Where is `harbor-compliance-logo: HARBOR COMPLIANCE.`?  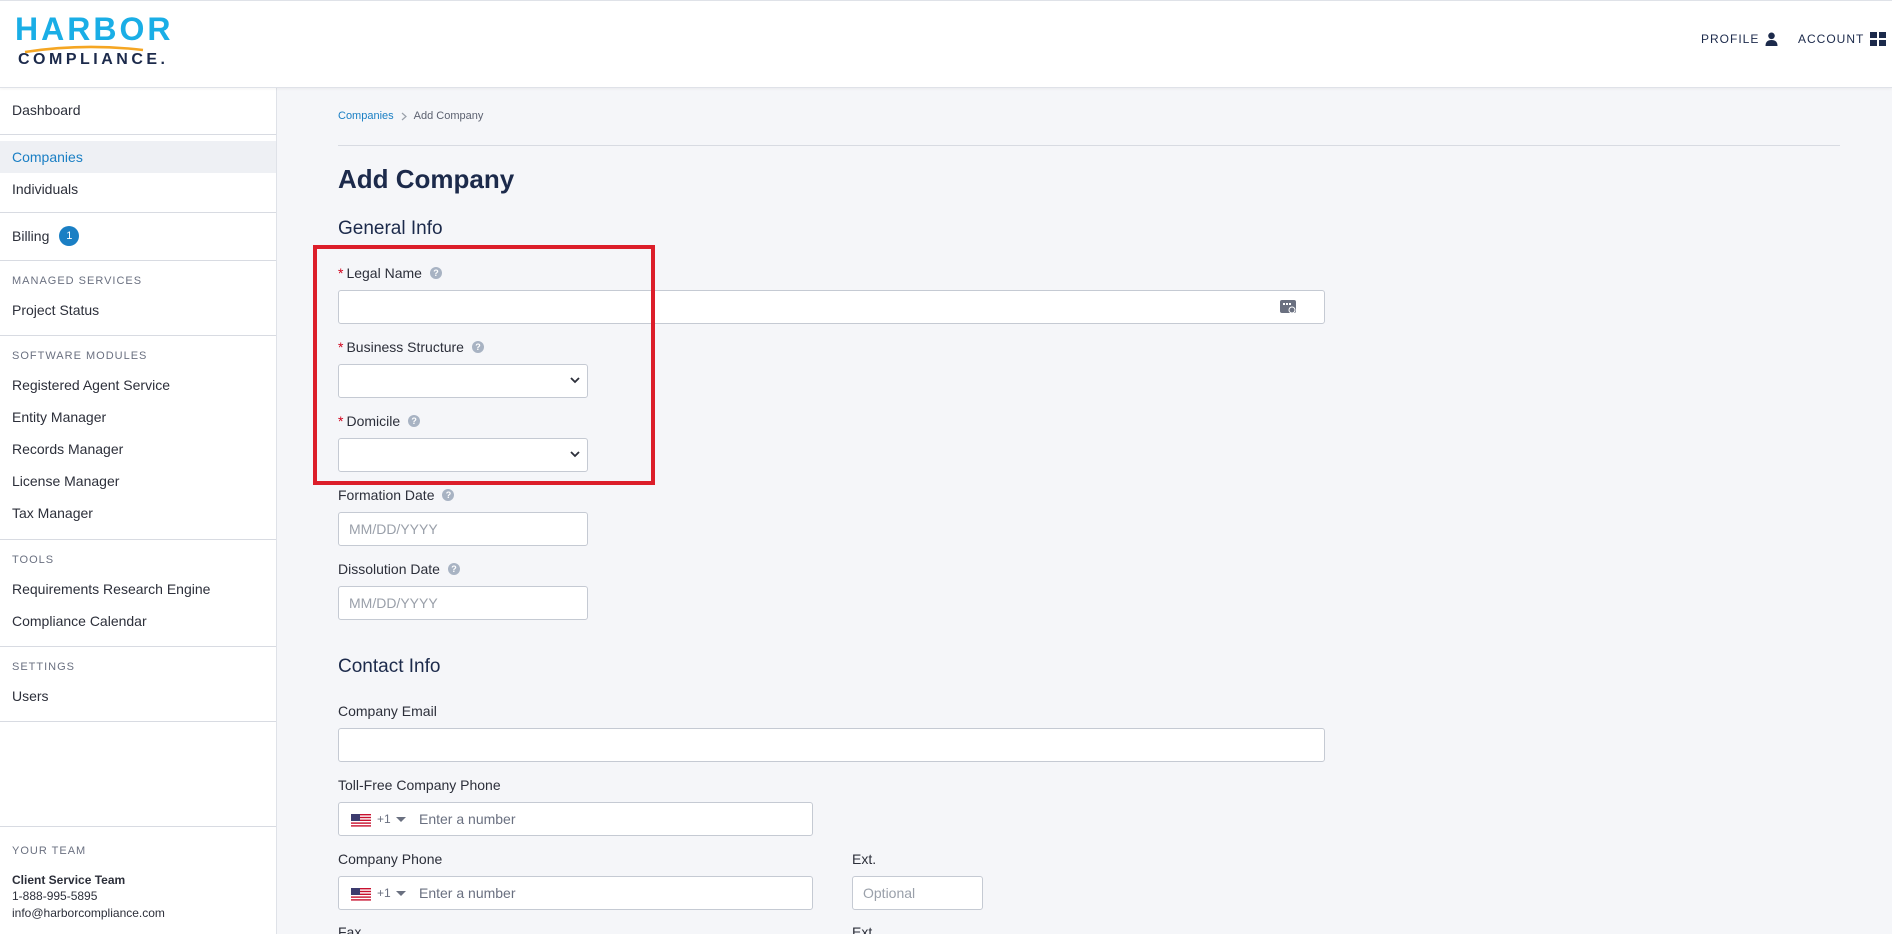
harbor-compliance-logo: HARBOR COMPLIANCE. is located at coordinates (94, 41).